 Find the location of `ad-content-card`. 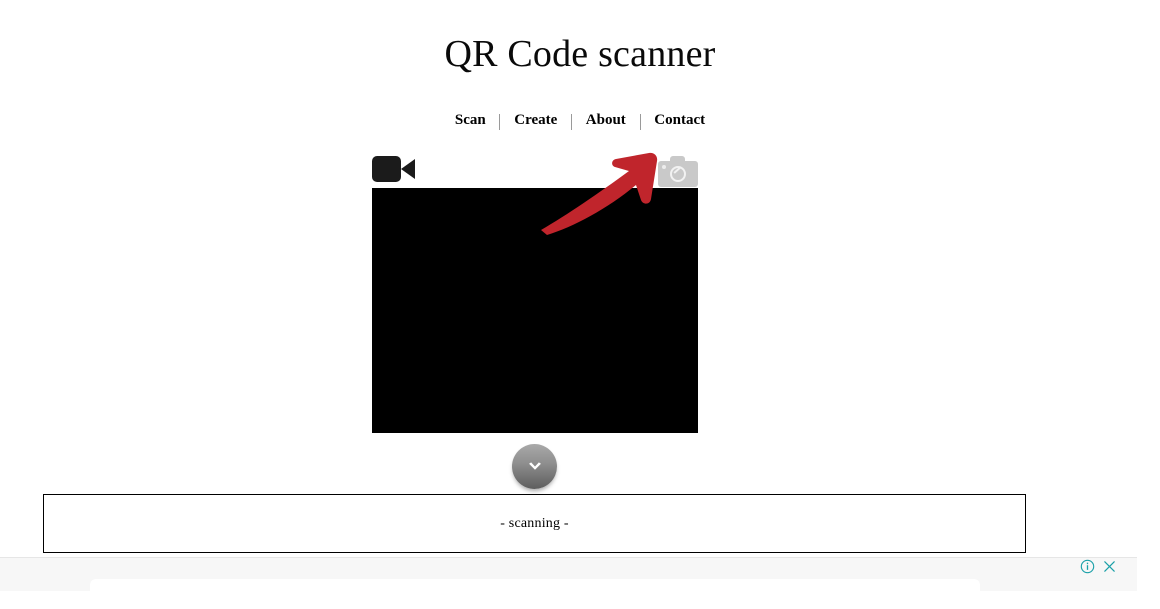

ad-content-card is located at coordinates (535, 594).